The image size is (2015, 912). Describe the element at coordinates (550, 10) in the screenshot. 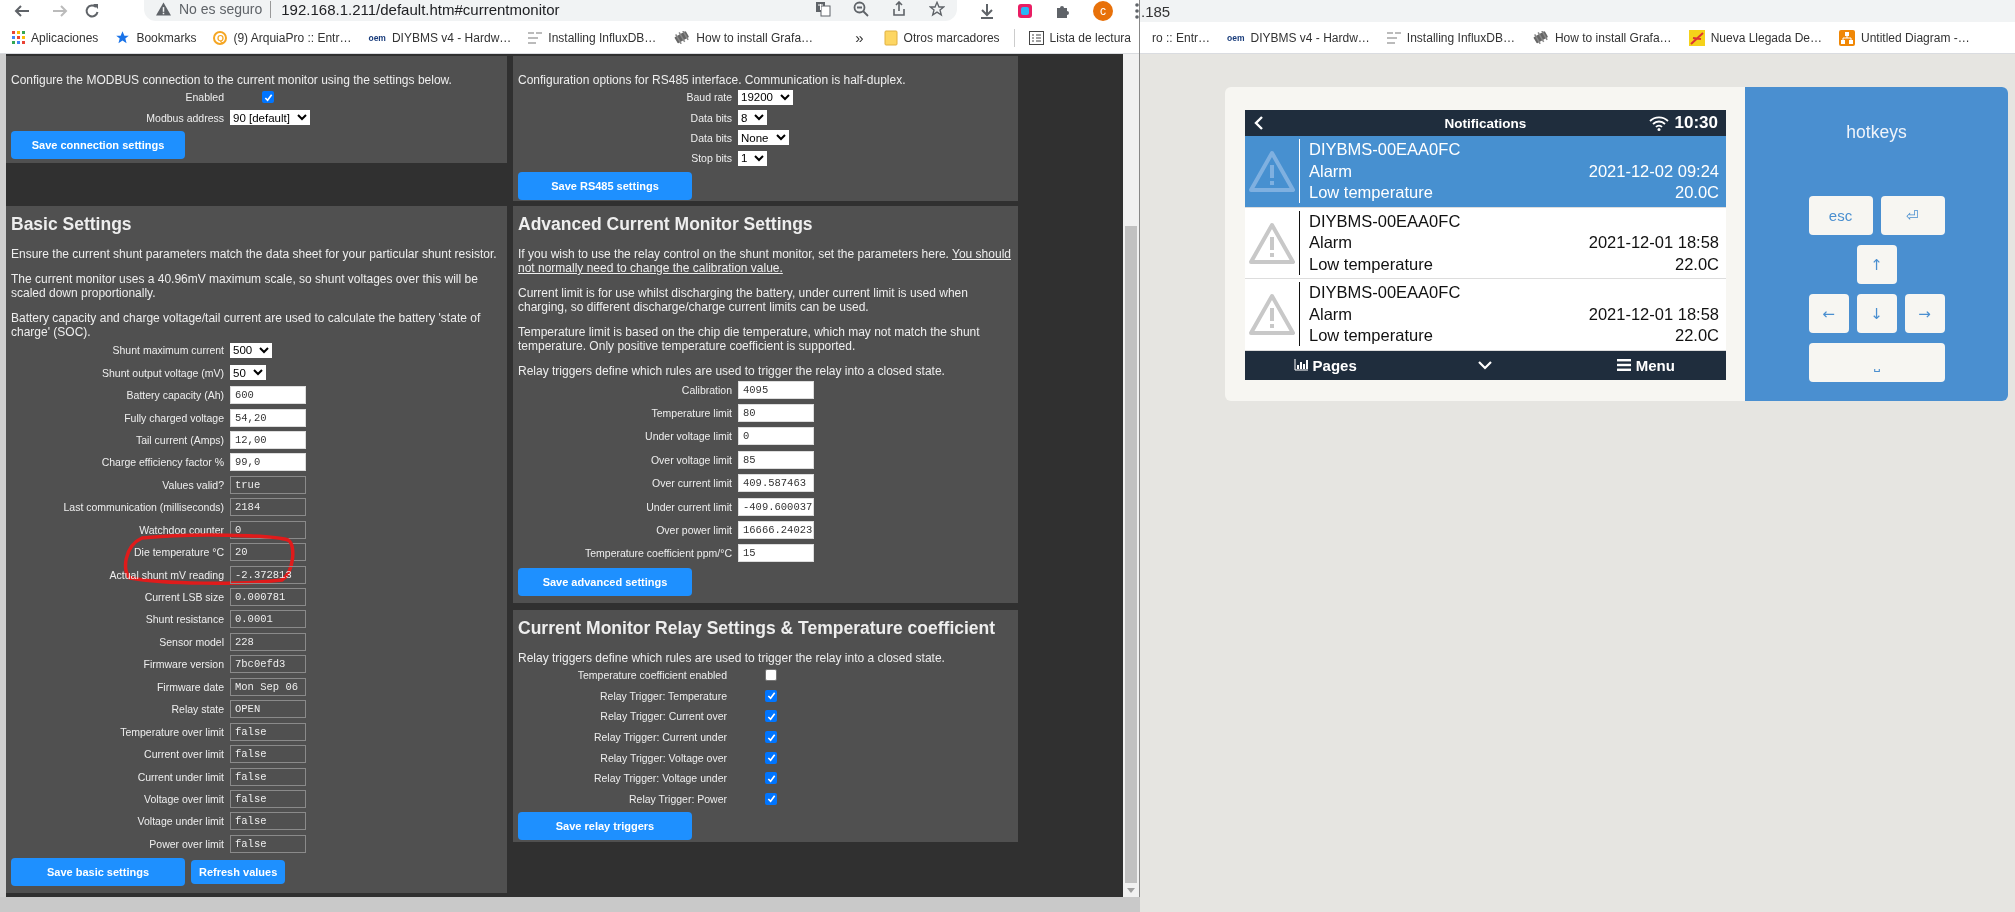

I see `address-bar: No es seguro 192.168.1.211/default.htm#currentmonitor` at that location.